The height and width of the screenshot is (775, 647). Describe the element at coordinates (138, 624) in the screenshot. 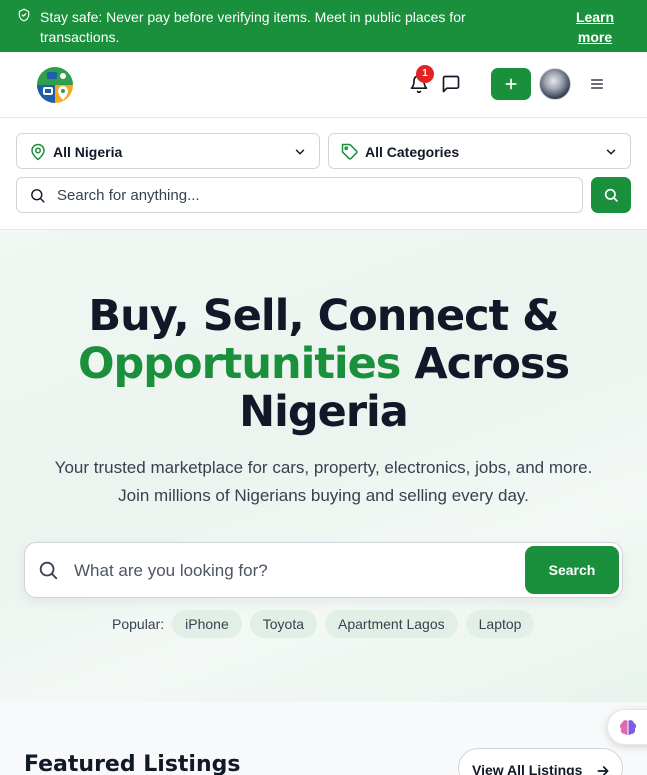

I see `popular-label: Popular:` at that location.